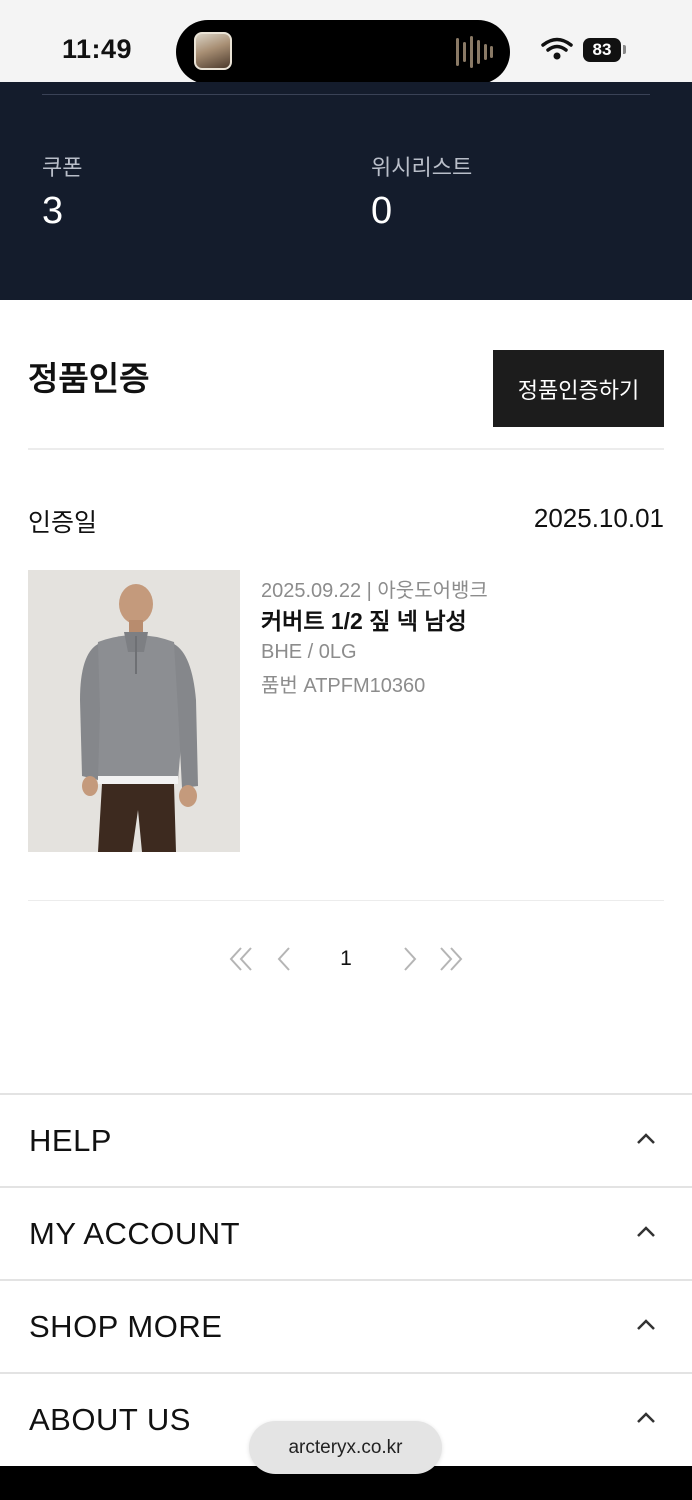  What do you see at coordinates (451, 959) in the screenshot?
I see `double-chevron-right-icon` at bounding box center [451, 959].